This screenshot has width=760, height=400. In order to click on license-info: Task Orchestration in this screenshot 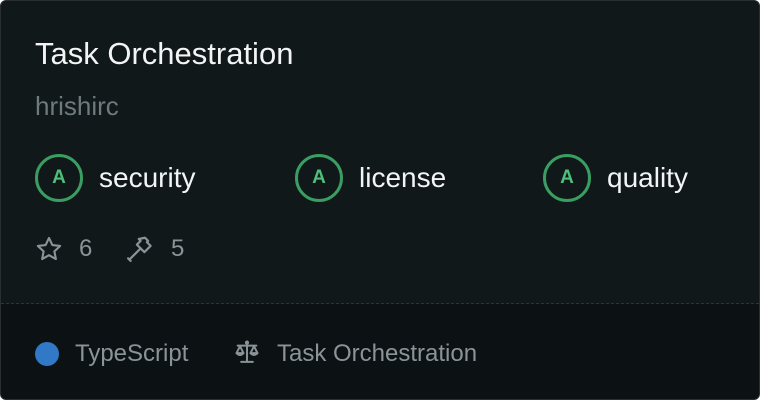, I will do `click(355, 354)`.